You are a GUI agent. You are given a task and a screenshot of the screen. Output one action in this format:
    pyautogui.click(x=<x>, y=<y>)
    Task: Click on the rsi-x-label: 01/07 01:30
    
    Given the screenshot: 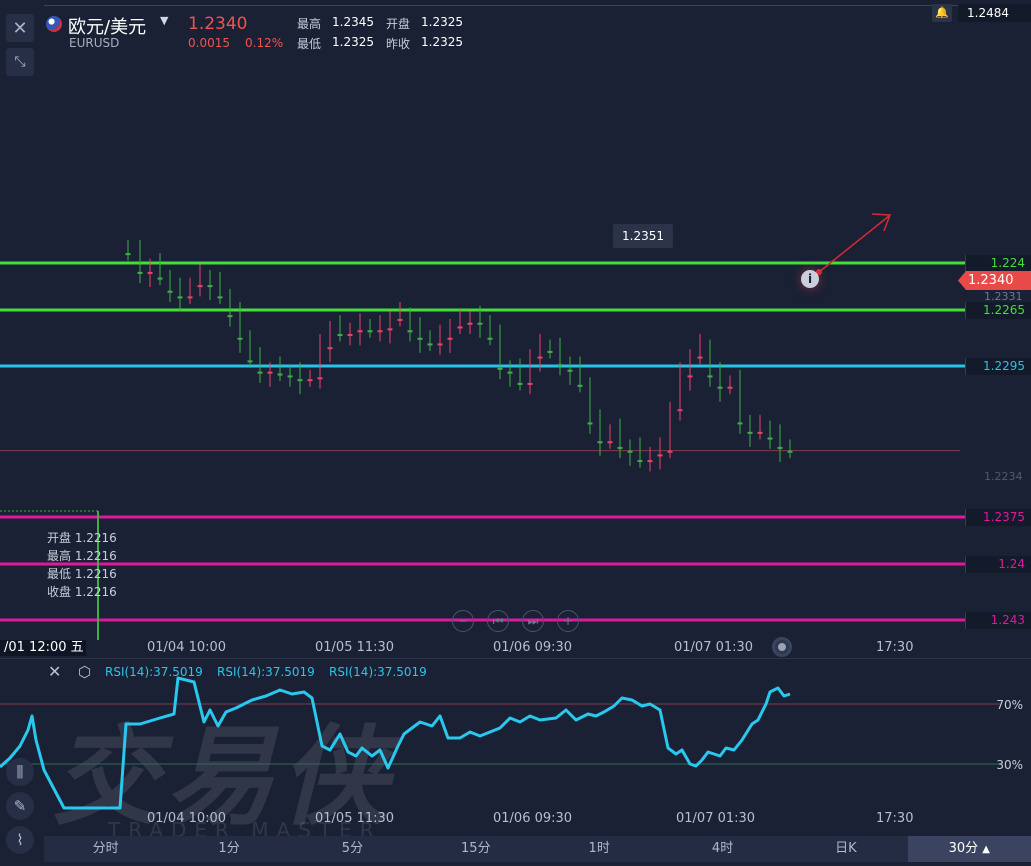 What is the action you would take?
    pyautogui.click(x=716, y=818)
    